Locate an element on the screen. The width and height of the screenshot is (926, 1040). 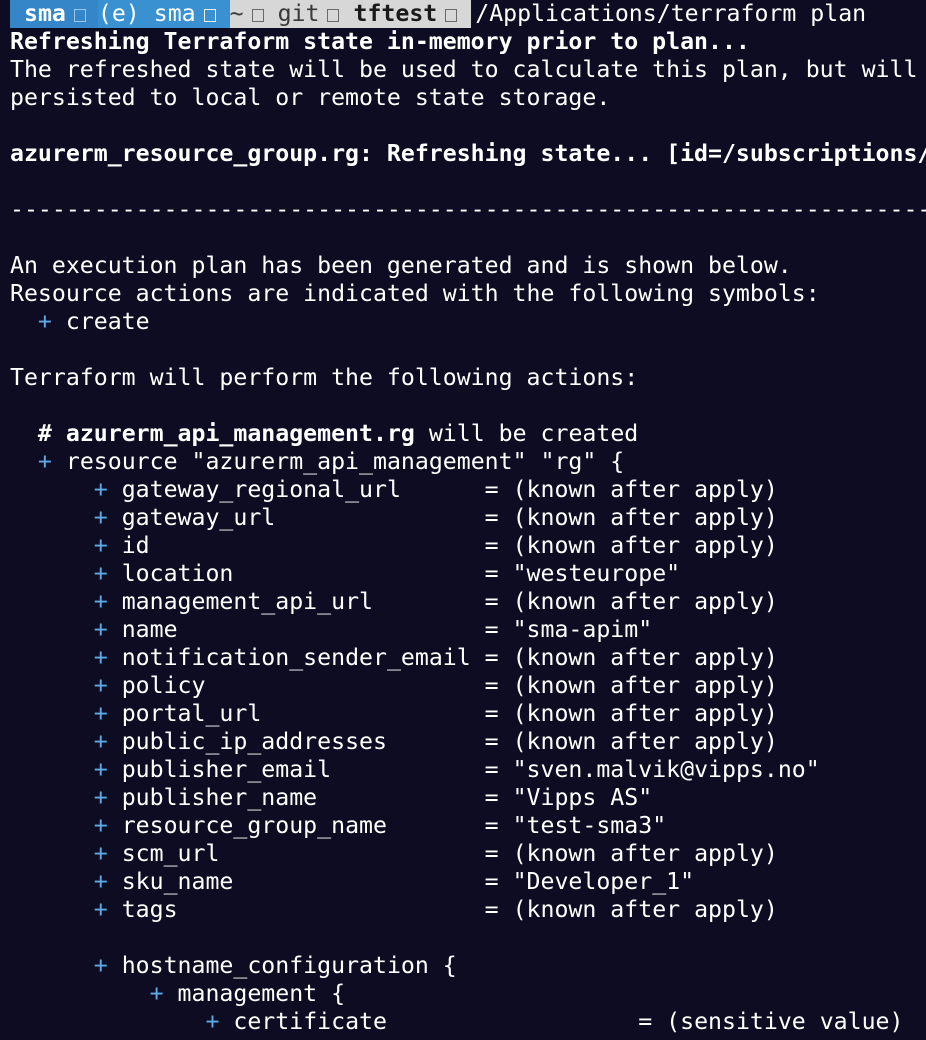
hostname-config-line: + hostname_configuration { is located at coordinates (233, 966).